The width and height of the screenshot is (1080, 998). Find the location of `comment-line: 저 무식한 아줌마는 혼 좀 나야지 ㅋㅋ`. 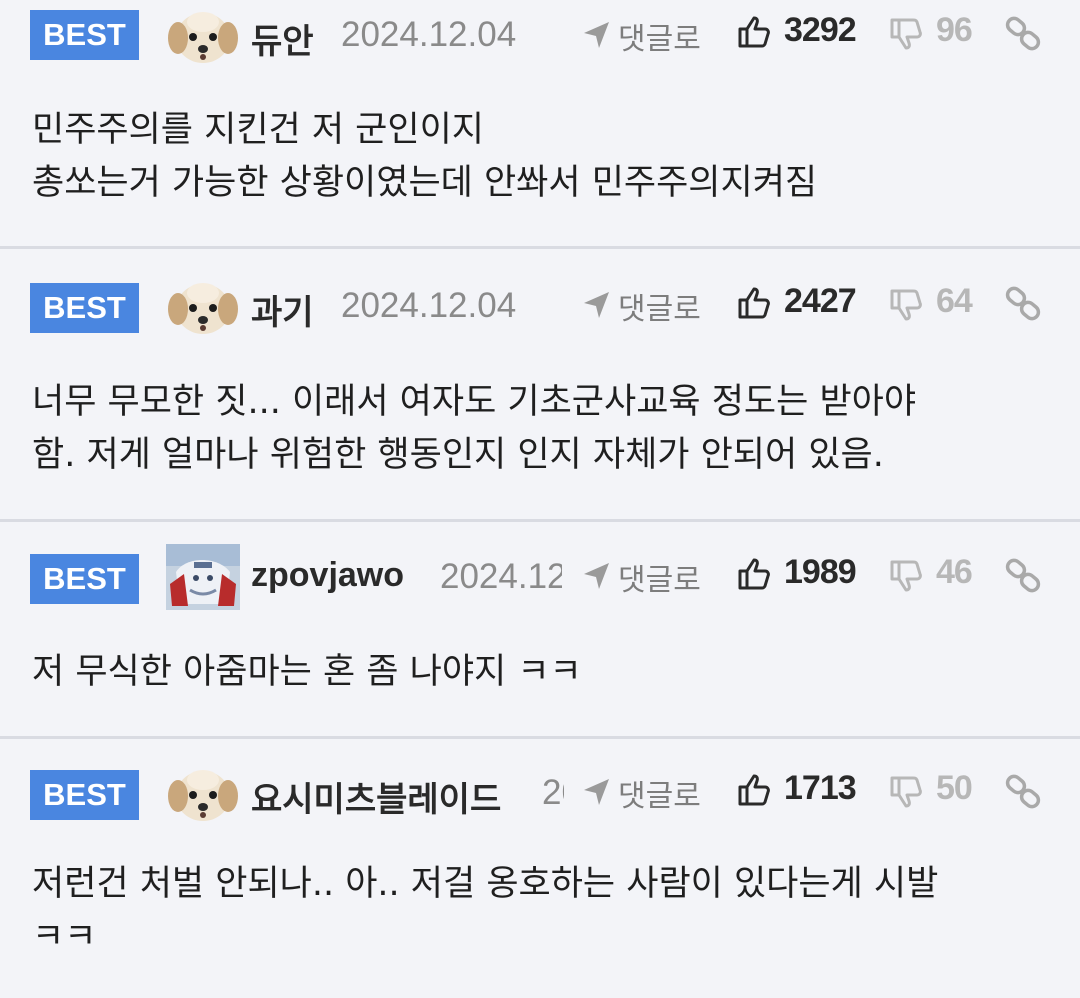

comment-line: 저 무식한 아줌마는 혼 좀 나야지 ㅋㅋ is located at coordinates (307, 672).